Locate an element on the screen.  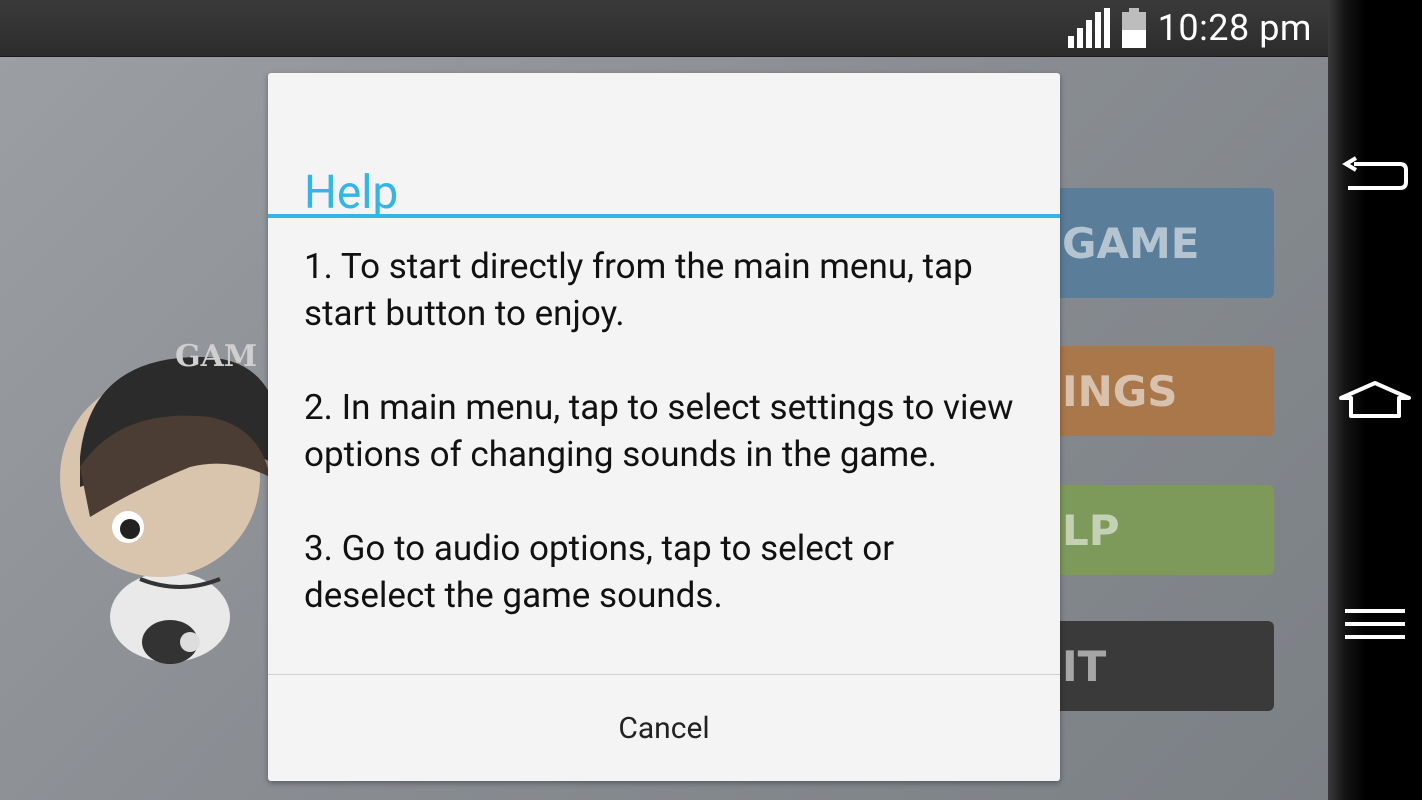
home-icon is located at coordinates (1375, 399).